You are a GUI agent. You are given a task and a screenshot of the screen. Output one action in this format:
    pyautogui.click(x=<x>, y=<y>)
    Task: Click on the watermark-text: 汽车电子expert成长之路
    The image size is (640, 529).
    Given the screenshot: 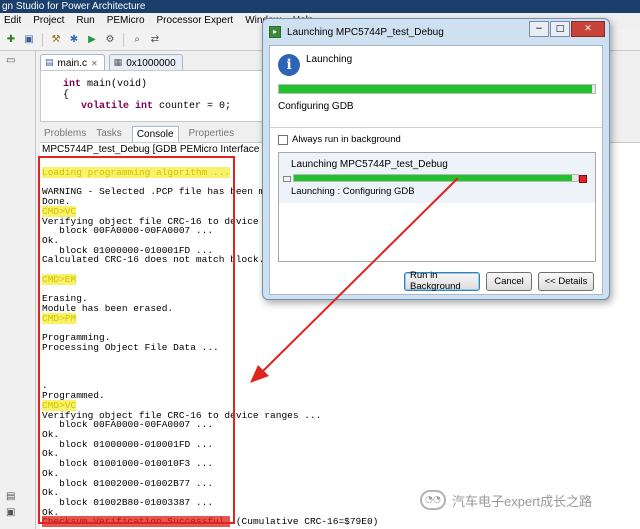 What is the action you would take?
    pyautogui.click(x=522, y=501)
    